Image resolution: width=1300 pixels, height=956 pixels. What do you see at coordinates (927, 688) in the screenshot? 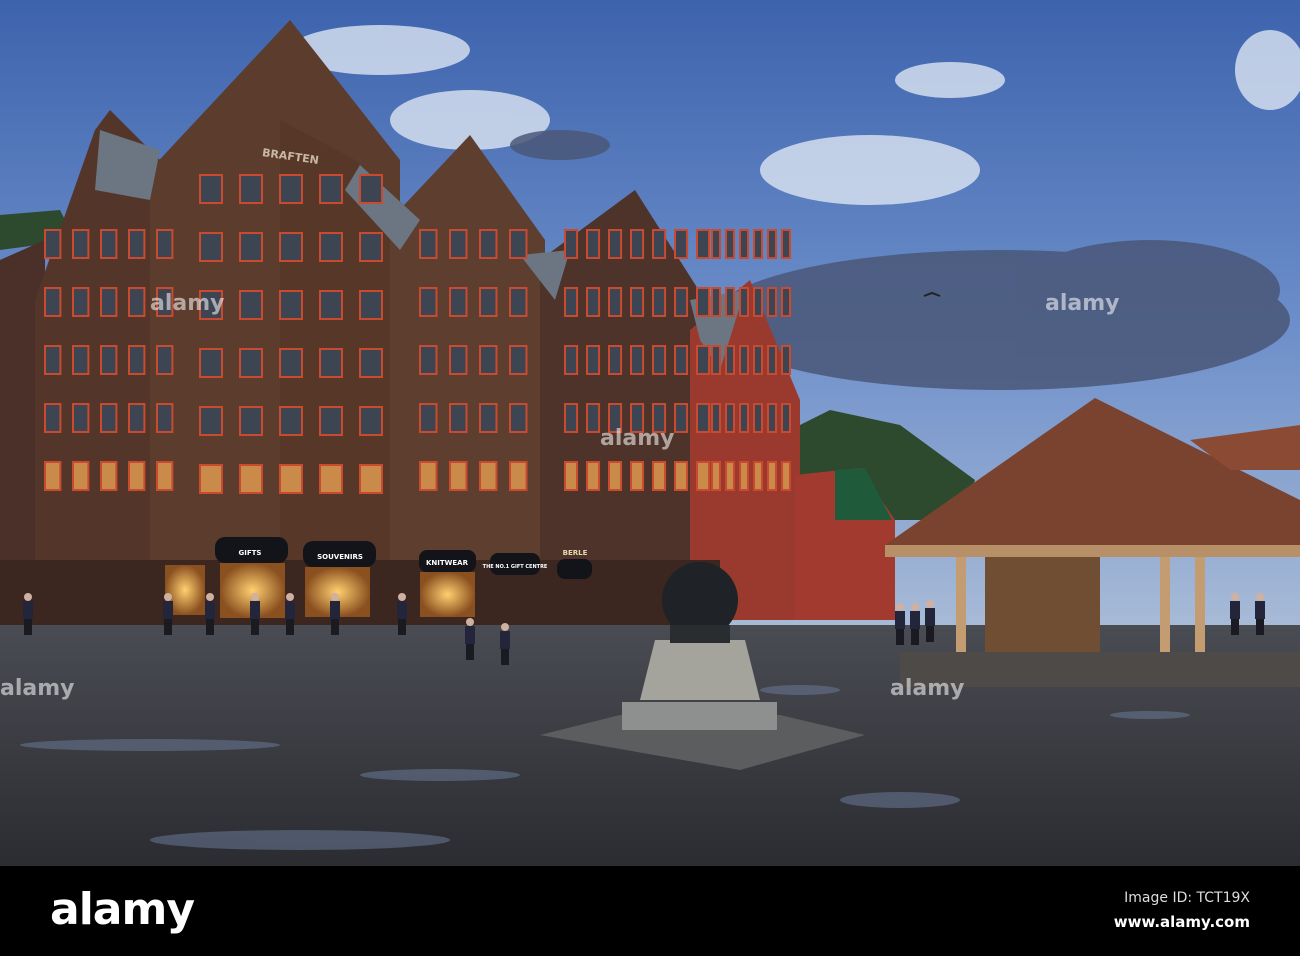
I see `watermark-lower-right: alamy` at bounding box center [927, 688].